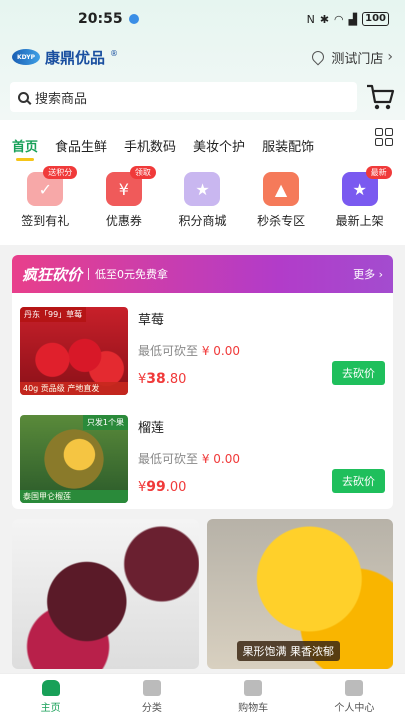 The image size is (405, 720). I want to click on status-time: 20:55, so click(108, 19).